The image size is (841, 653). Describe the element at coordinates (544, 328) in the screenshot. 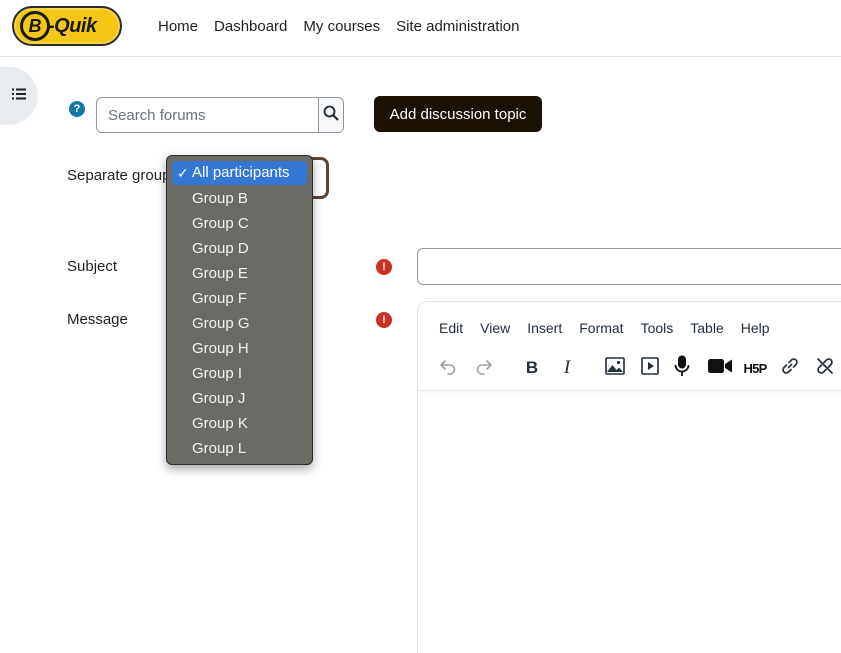

I see `menu-insert: Insert` at that location.